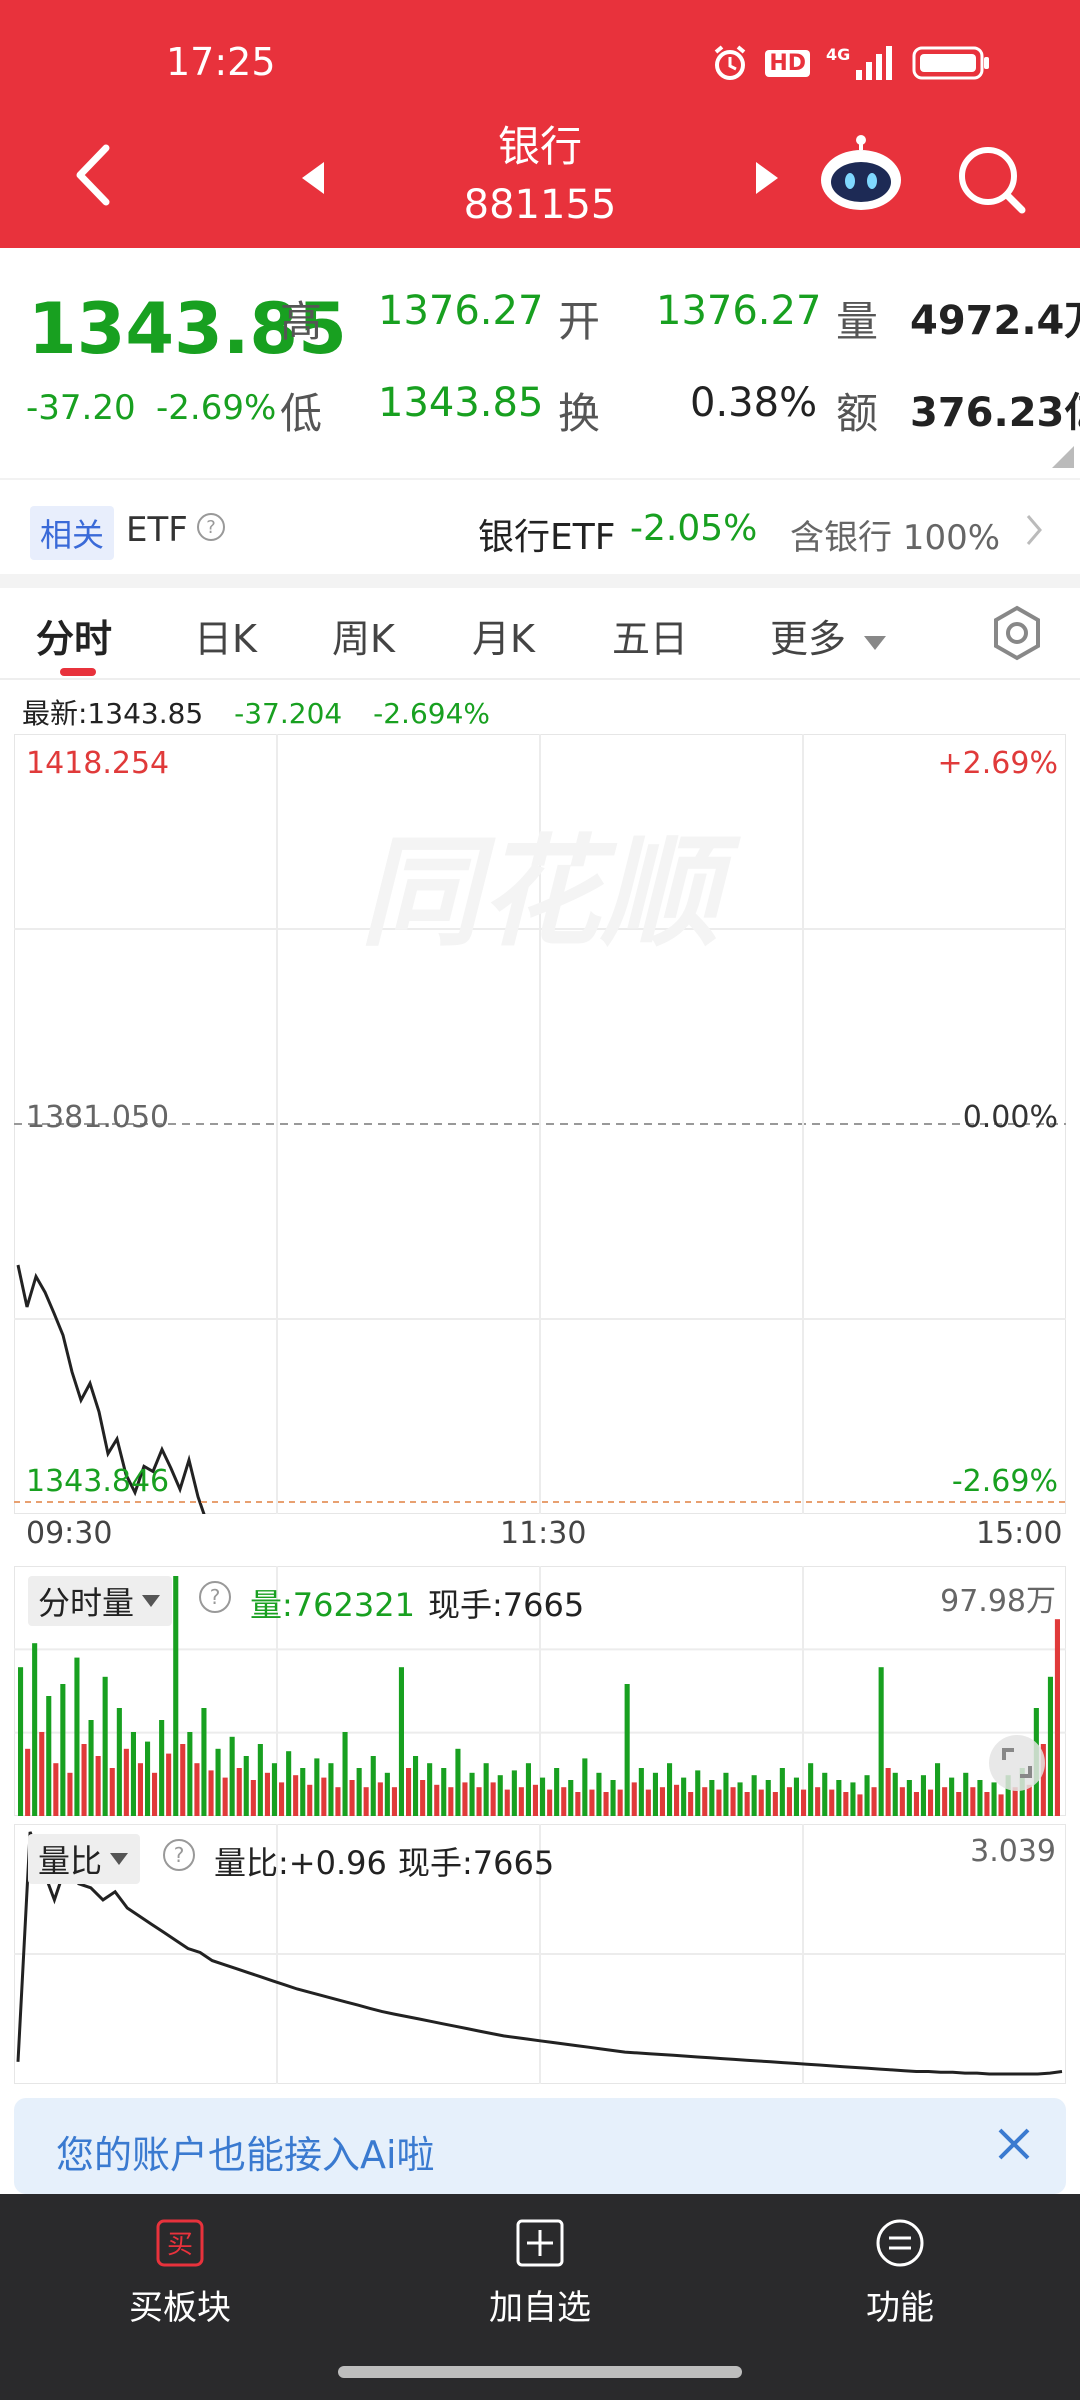  Describe the element at coordinates (74, 635) in the screenshot. I see `tab-intraday: 分时` at that location.